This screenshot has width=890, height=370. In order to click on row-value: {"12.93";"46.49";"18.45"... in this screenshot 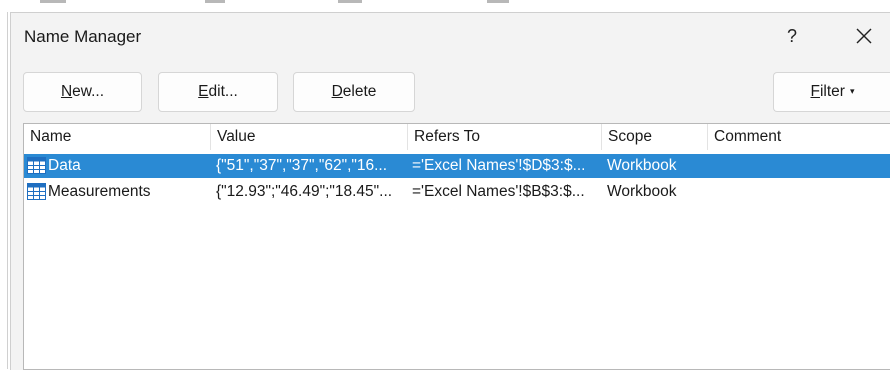, I will do `click(304, 191)`.